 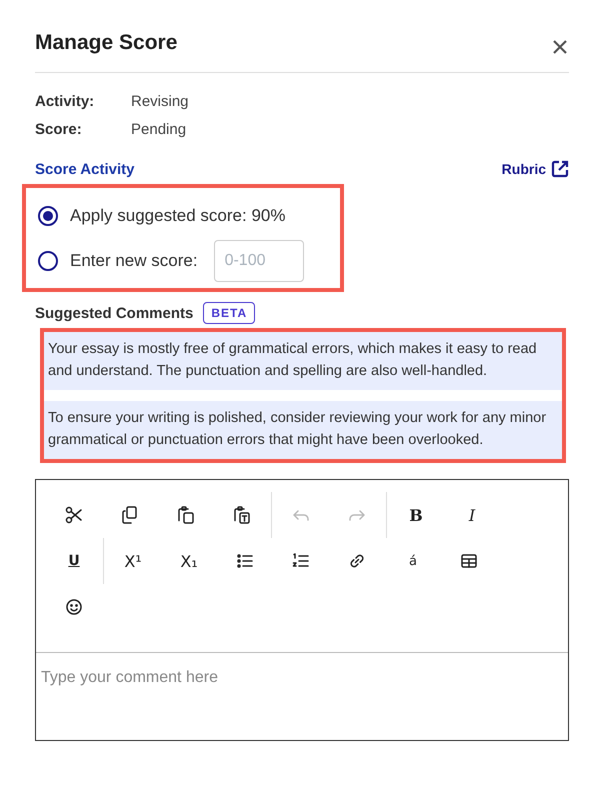 What do you see at coordinates (178, 216) in the screenshot?
I see `option-label: Apply suggested score: 90%` at bounding box center [178, 216].